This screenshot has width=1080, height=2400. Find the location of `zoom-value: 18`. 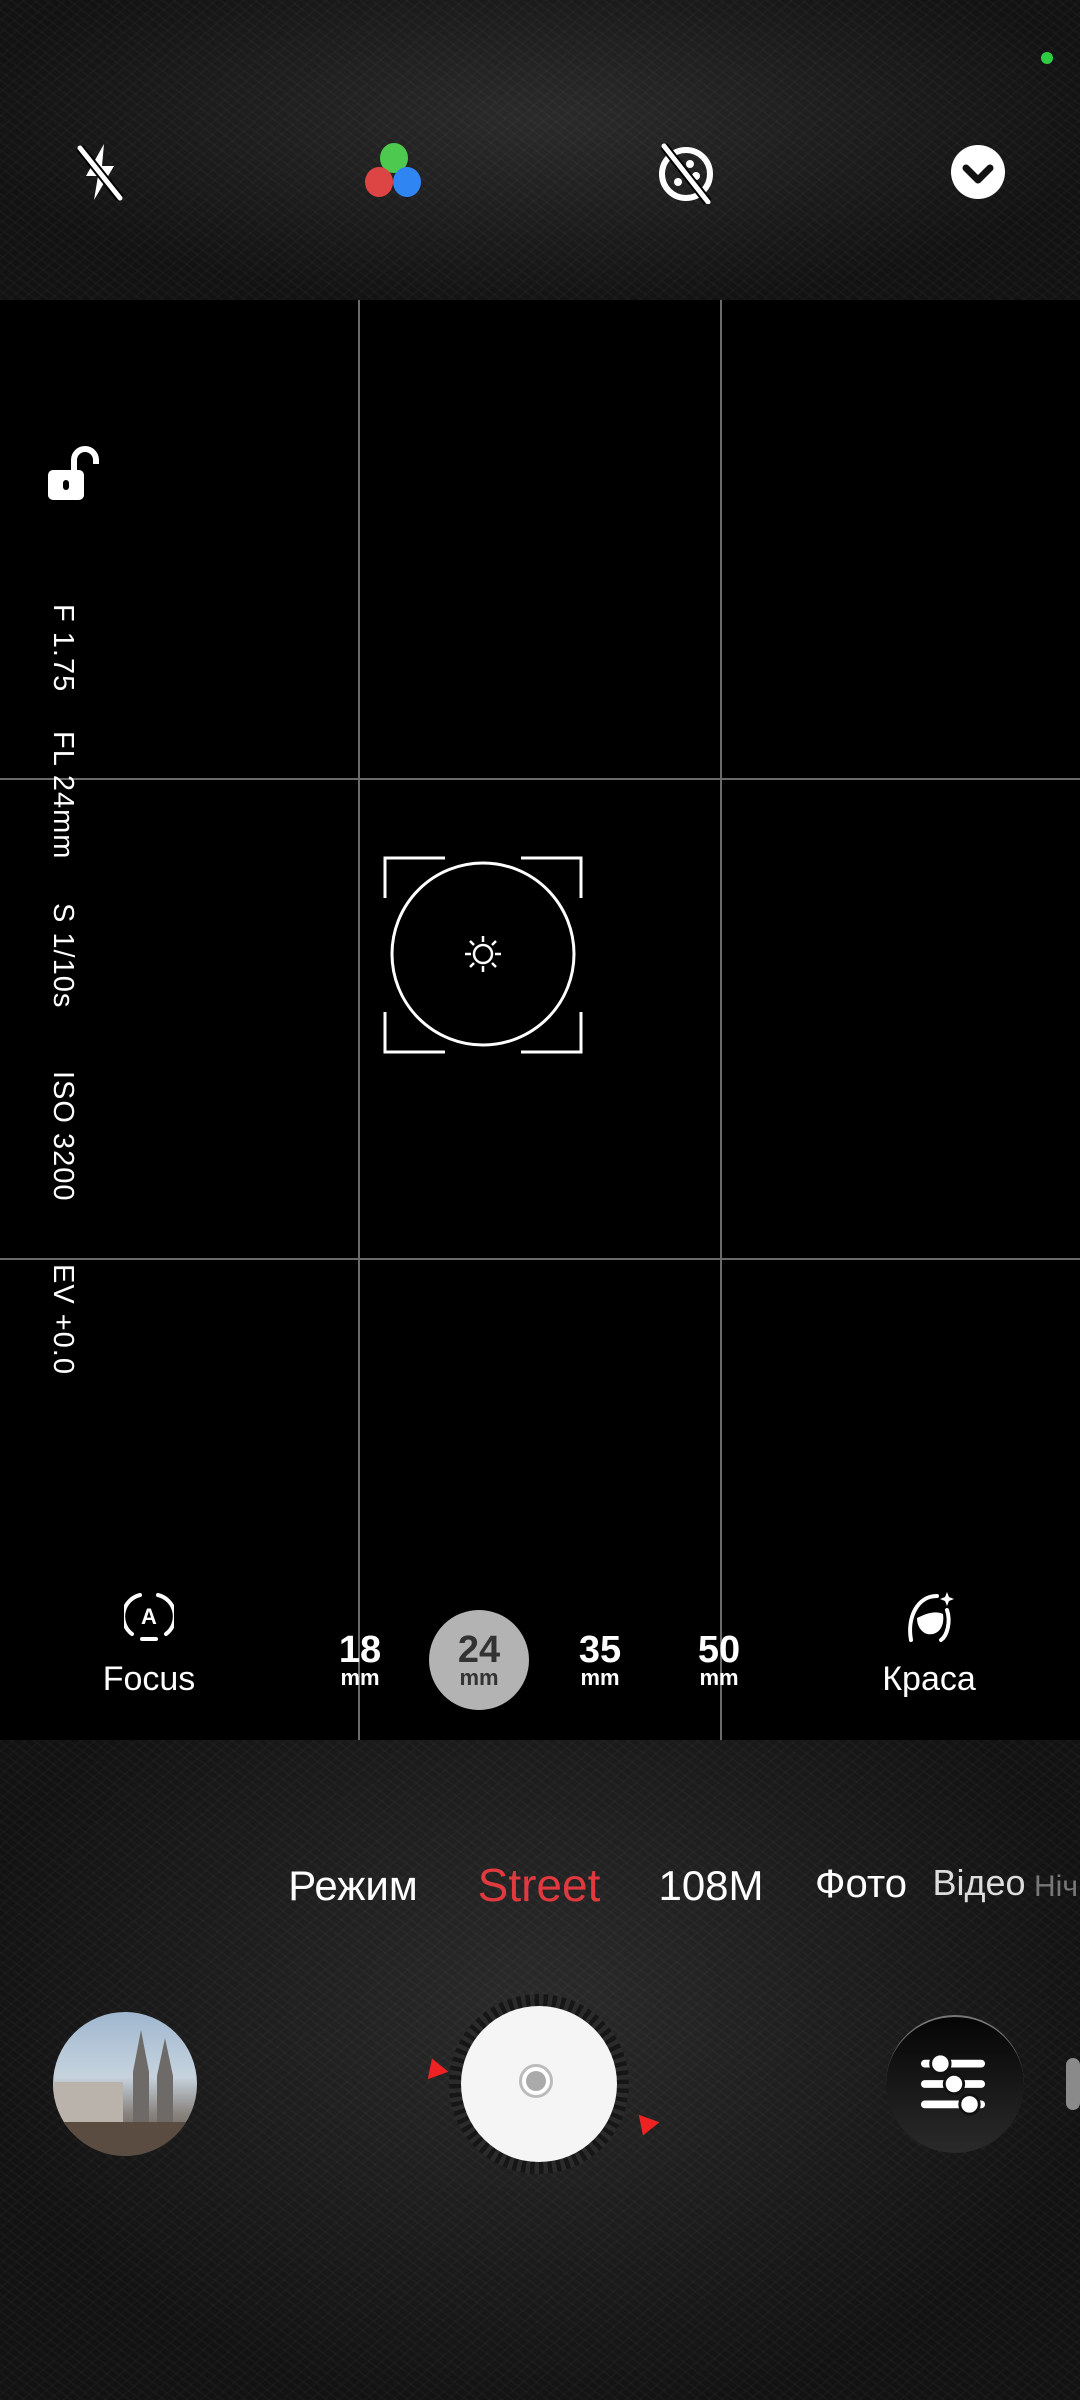

zoom-value: 18 is located at coordinates (360, 1650).